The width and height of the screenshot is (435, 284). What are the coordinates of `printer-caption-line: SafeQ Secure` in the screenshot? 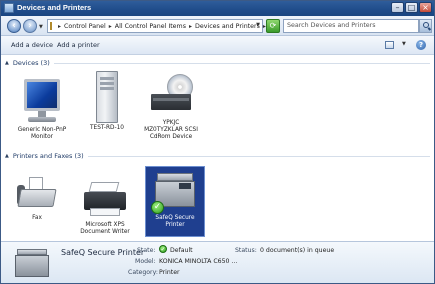 It's located at (175, 218).